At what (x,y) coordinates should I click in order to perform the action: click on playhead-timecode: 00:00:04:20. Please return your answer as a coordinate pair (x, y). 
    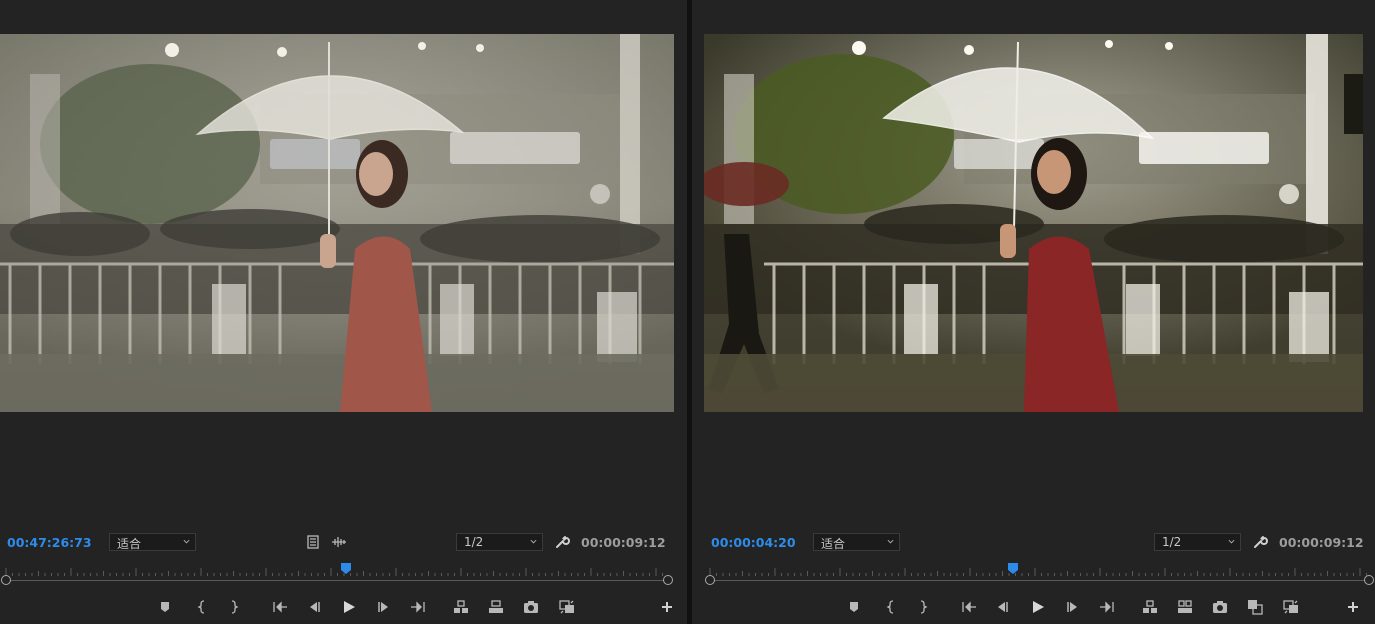
    Looking at the image, I should click on (753, 542).